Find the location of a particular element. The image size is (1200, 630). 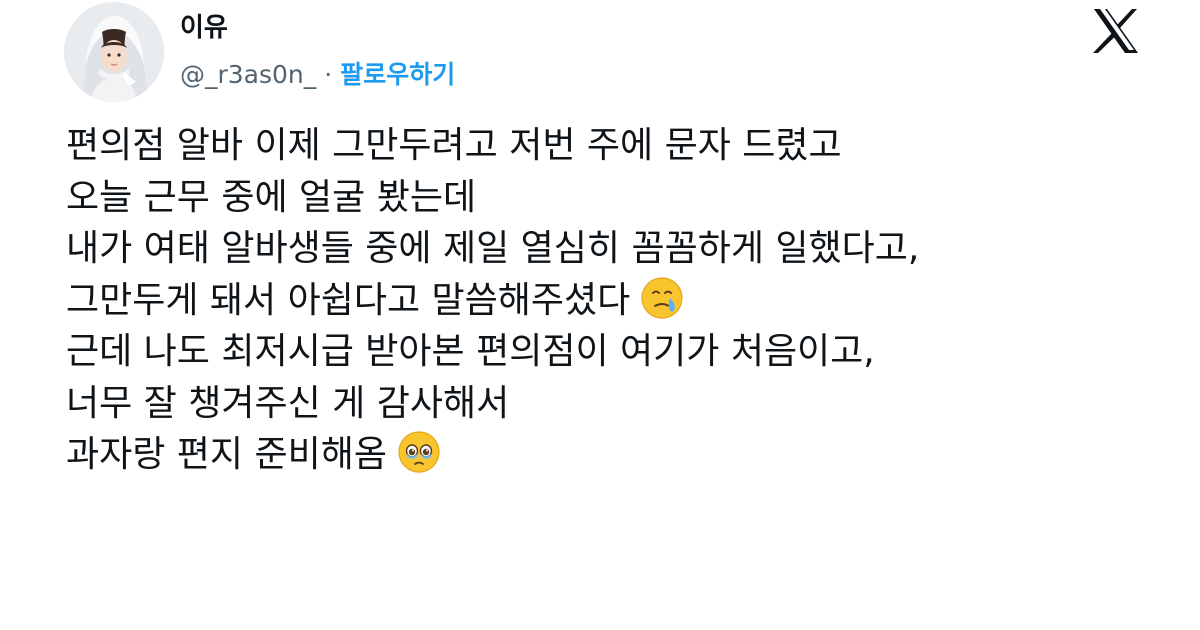

tweet-line: 그만두게 돼서 아쉽다고 말씀해주셨다 is located at coordinates (626, 301).